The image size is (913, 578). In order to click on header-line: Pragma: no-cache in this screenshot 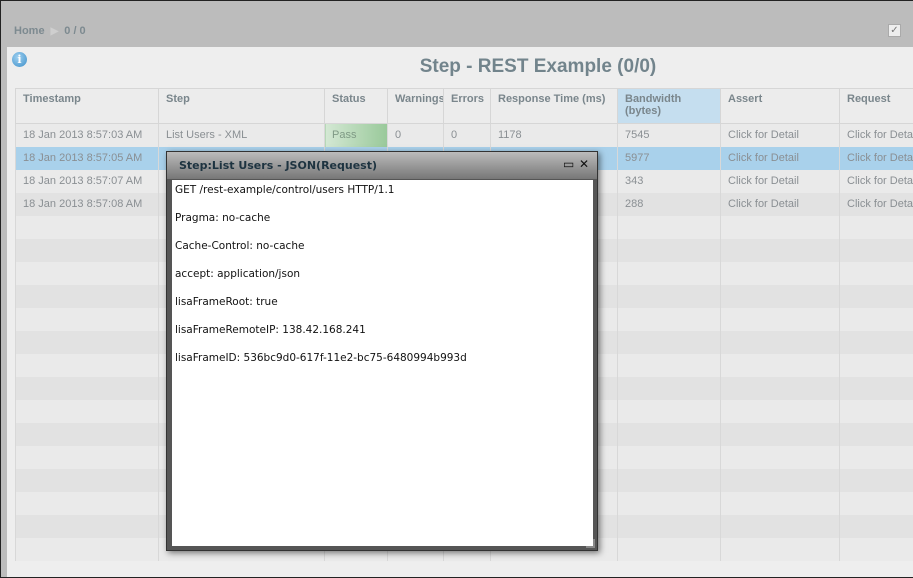, I will do `click(223, 218)`.